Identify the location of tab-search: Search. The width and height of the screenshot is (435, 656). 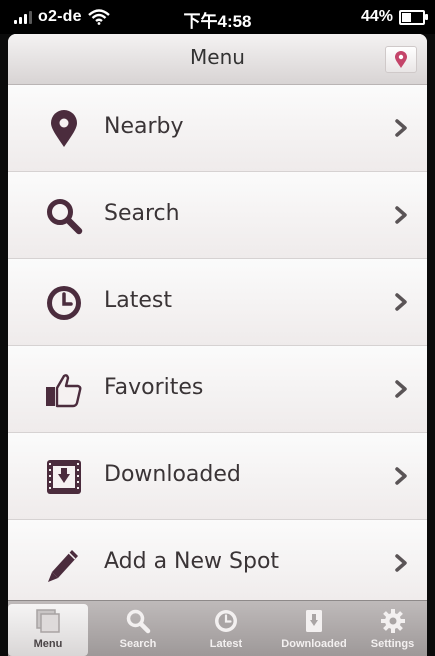
(138, 630).